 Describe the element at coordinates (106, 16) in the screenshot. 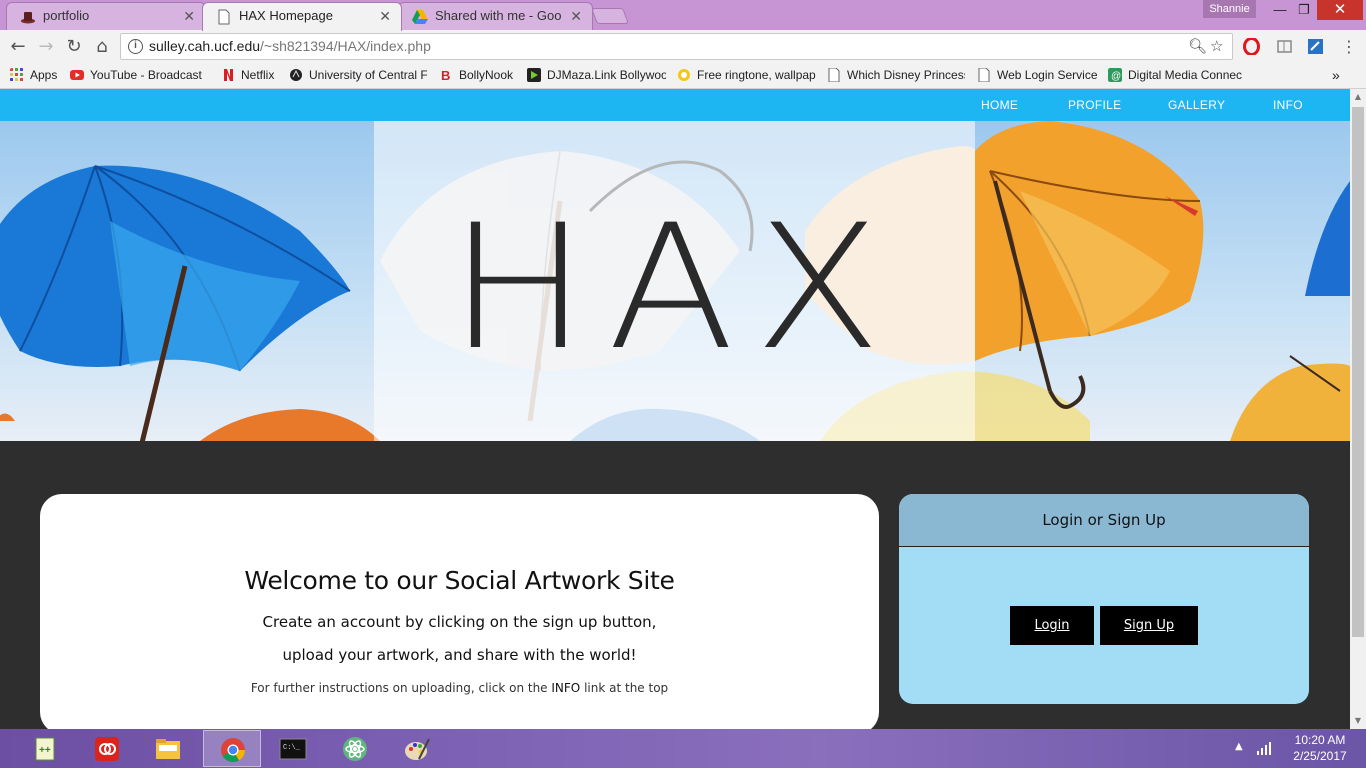

I see `tab-portfolio: portfolio ✕` at that location.